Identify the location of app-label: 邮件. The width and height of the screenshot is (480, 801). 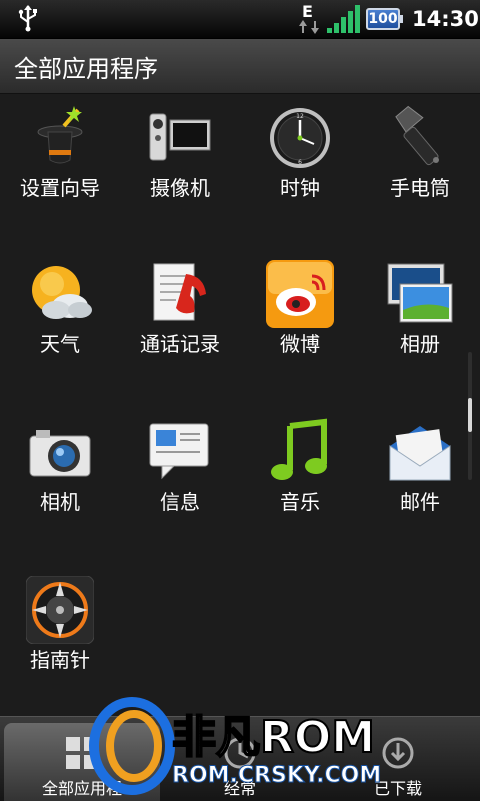
(420, 502).